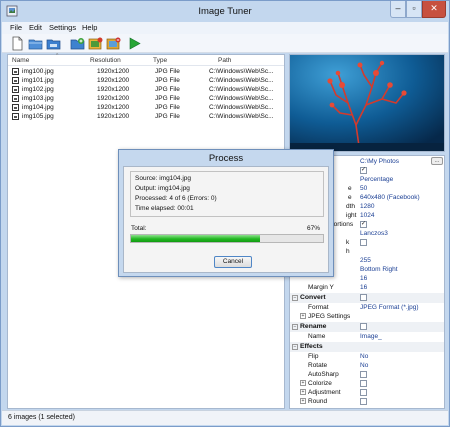  What do you see at coordinates (363, 287) in the screenshot?
I see `margin-y-value: 16` at bounding box center [363, 287].